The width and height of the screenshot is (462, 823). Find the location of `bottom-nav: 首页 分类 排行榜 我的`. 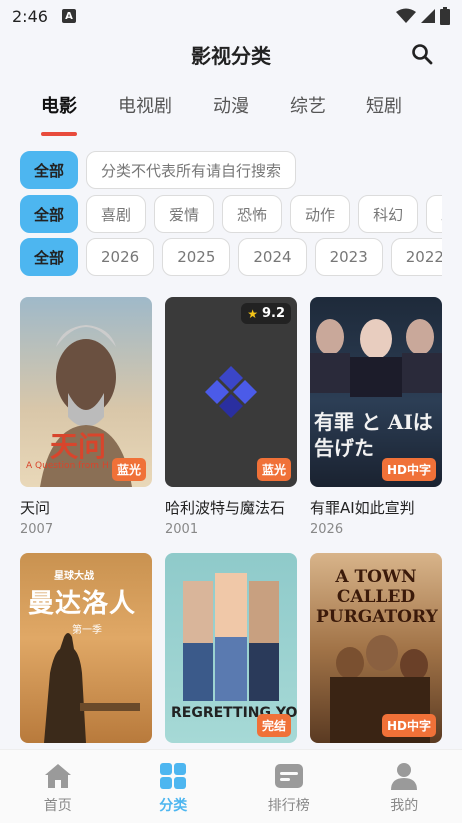

bottom-nav: 首页 分类 排行榜 我的 is located at coordinates (231, 786).